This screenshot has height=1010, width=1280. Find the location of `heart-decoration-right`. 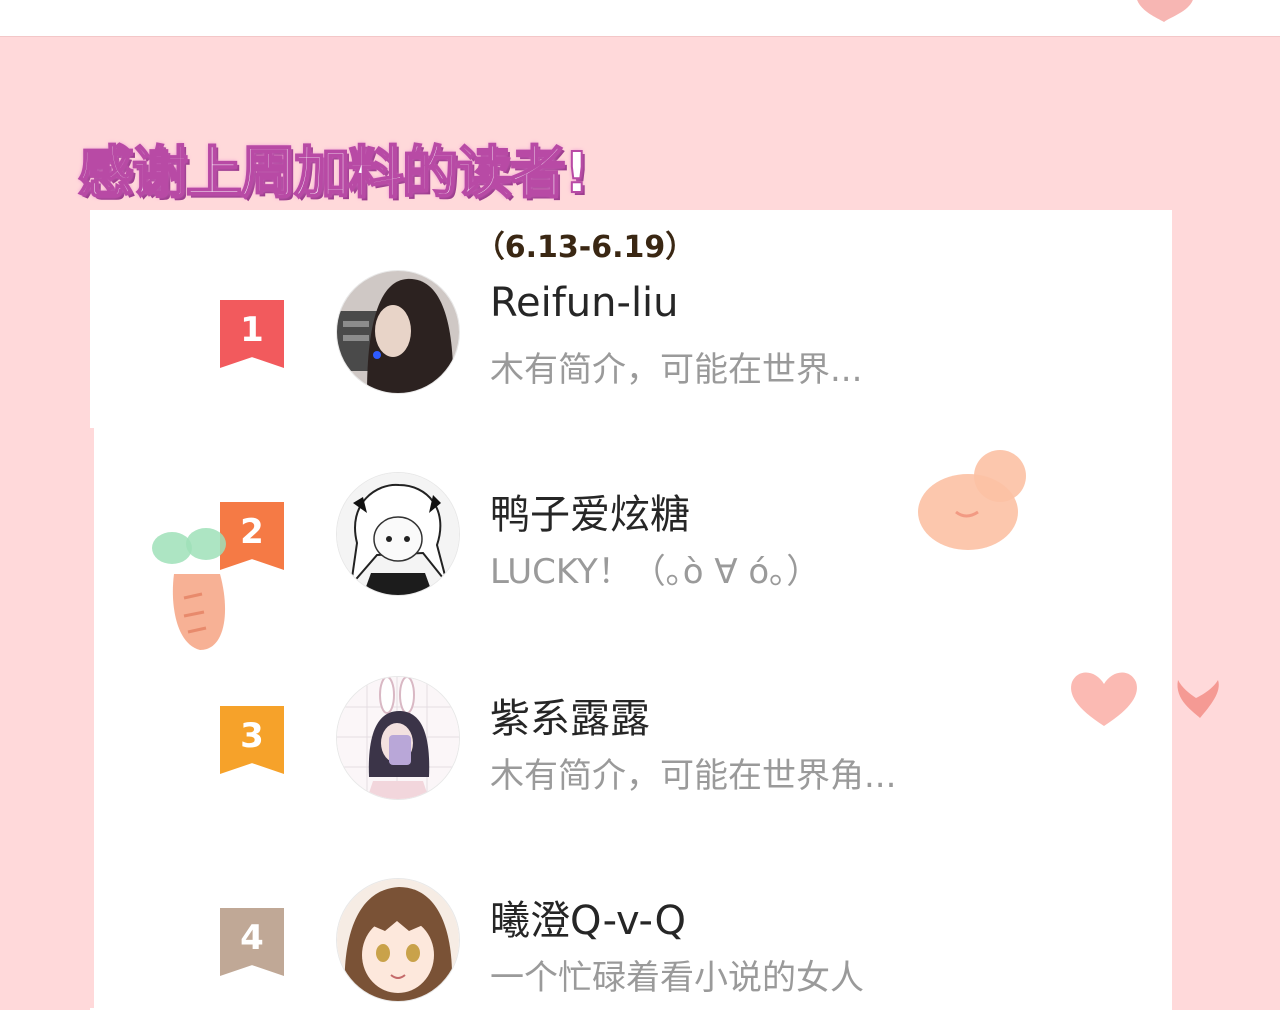

heart-decoration-right is located at coordinates (1197, 700).